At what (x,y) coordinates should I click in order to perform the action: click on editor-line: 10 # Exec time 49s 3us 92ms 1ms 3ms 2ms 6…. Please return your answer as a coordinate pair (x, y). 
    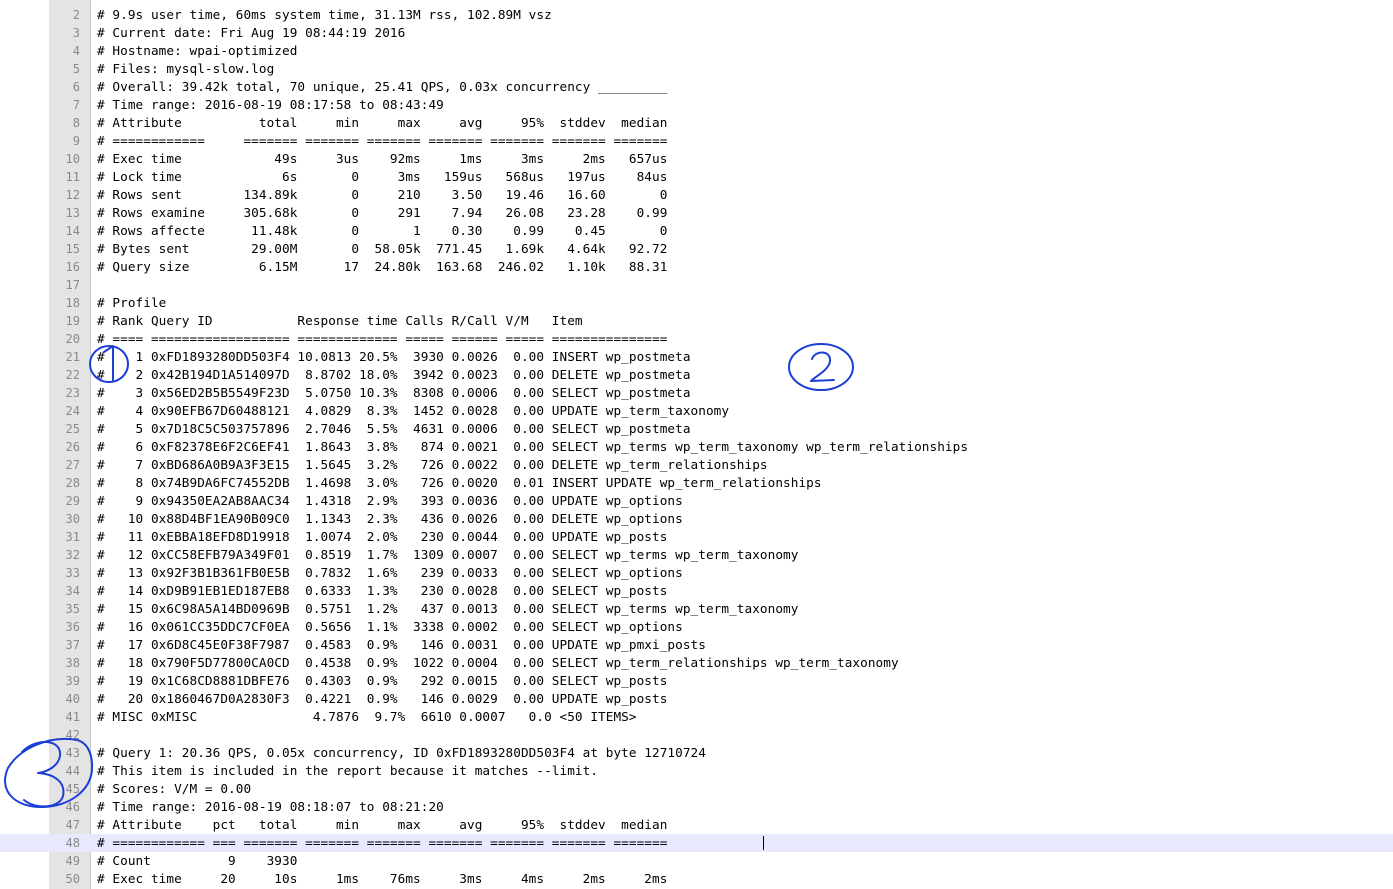
    Looking at the image, I should click on (696, 159).